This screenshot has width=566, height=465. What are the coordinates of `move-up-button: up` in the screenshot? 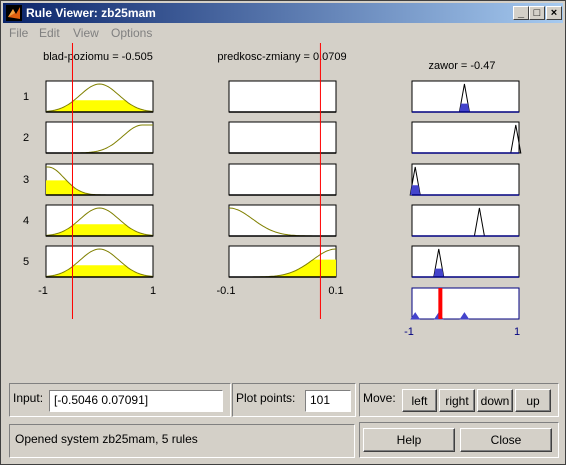 It's located at (533, 400).